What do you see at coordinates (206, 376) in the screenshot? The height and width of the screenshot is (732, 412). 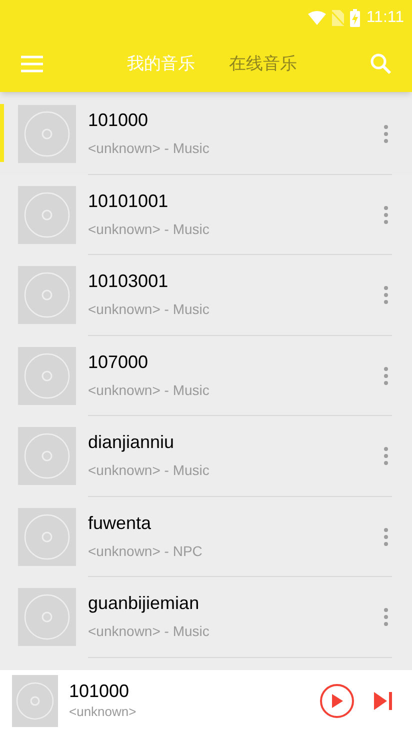 I see `song-row: 107000 <unknown> - Music` at bounding box center [206, 376].